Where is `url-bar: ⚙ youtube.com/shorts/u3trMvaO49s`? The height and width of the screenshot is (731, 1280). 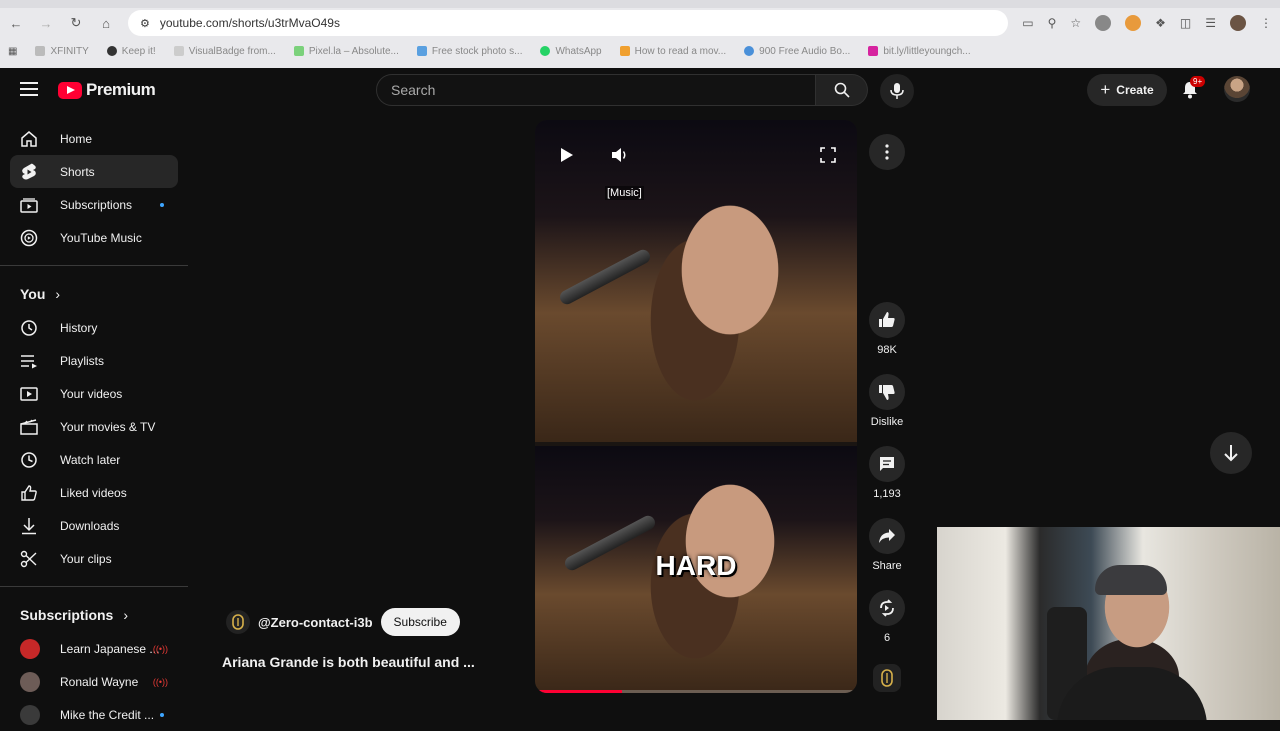 url-bar: ⚙ youtube.com/shorts/u3trMvaO49s is located at coordinates (568, 23).